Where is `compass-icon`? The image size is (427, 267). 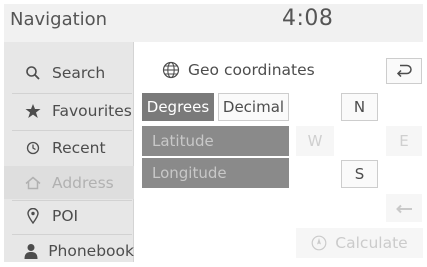 compass-icon is located at coordinates (319, 243).